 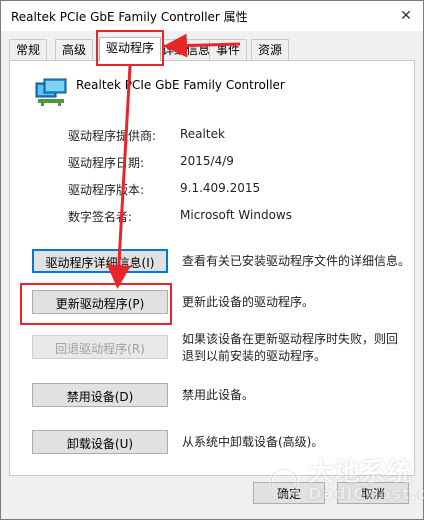 I want to click on network-adapter-icon, so click(x=51, y=92).